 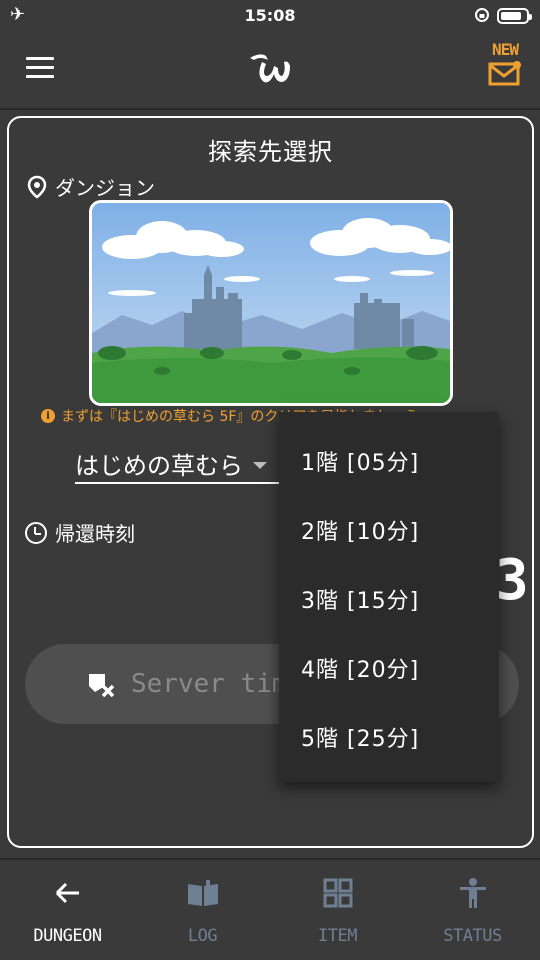 What do you see at coordinates (389, 529) in the screenshot?
I see `floor-option-2: 2階 [10分]` at bounding box center [389, 529].